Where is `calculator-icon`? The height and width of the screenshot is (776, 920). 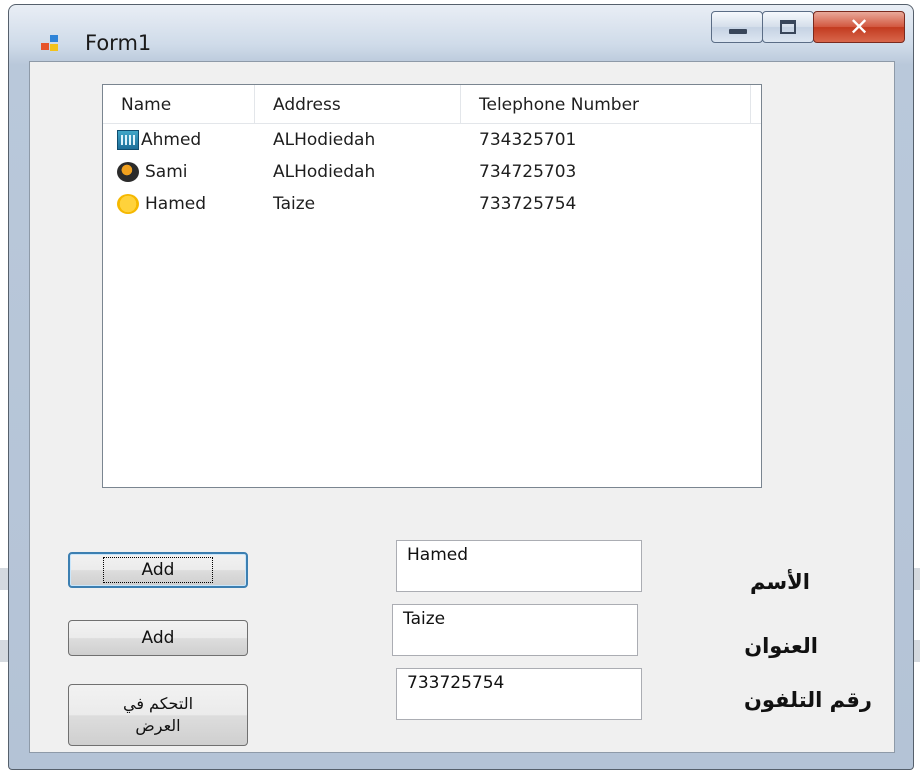
calculator-icon is located at coordinates (128, 140).